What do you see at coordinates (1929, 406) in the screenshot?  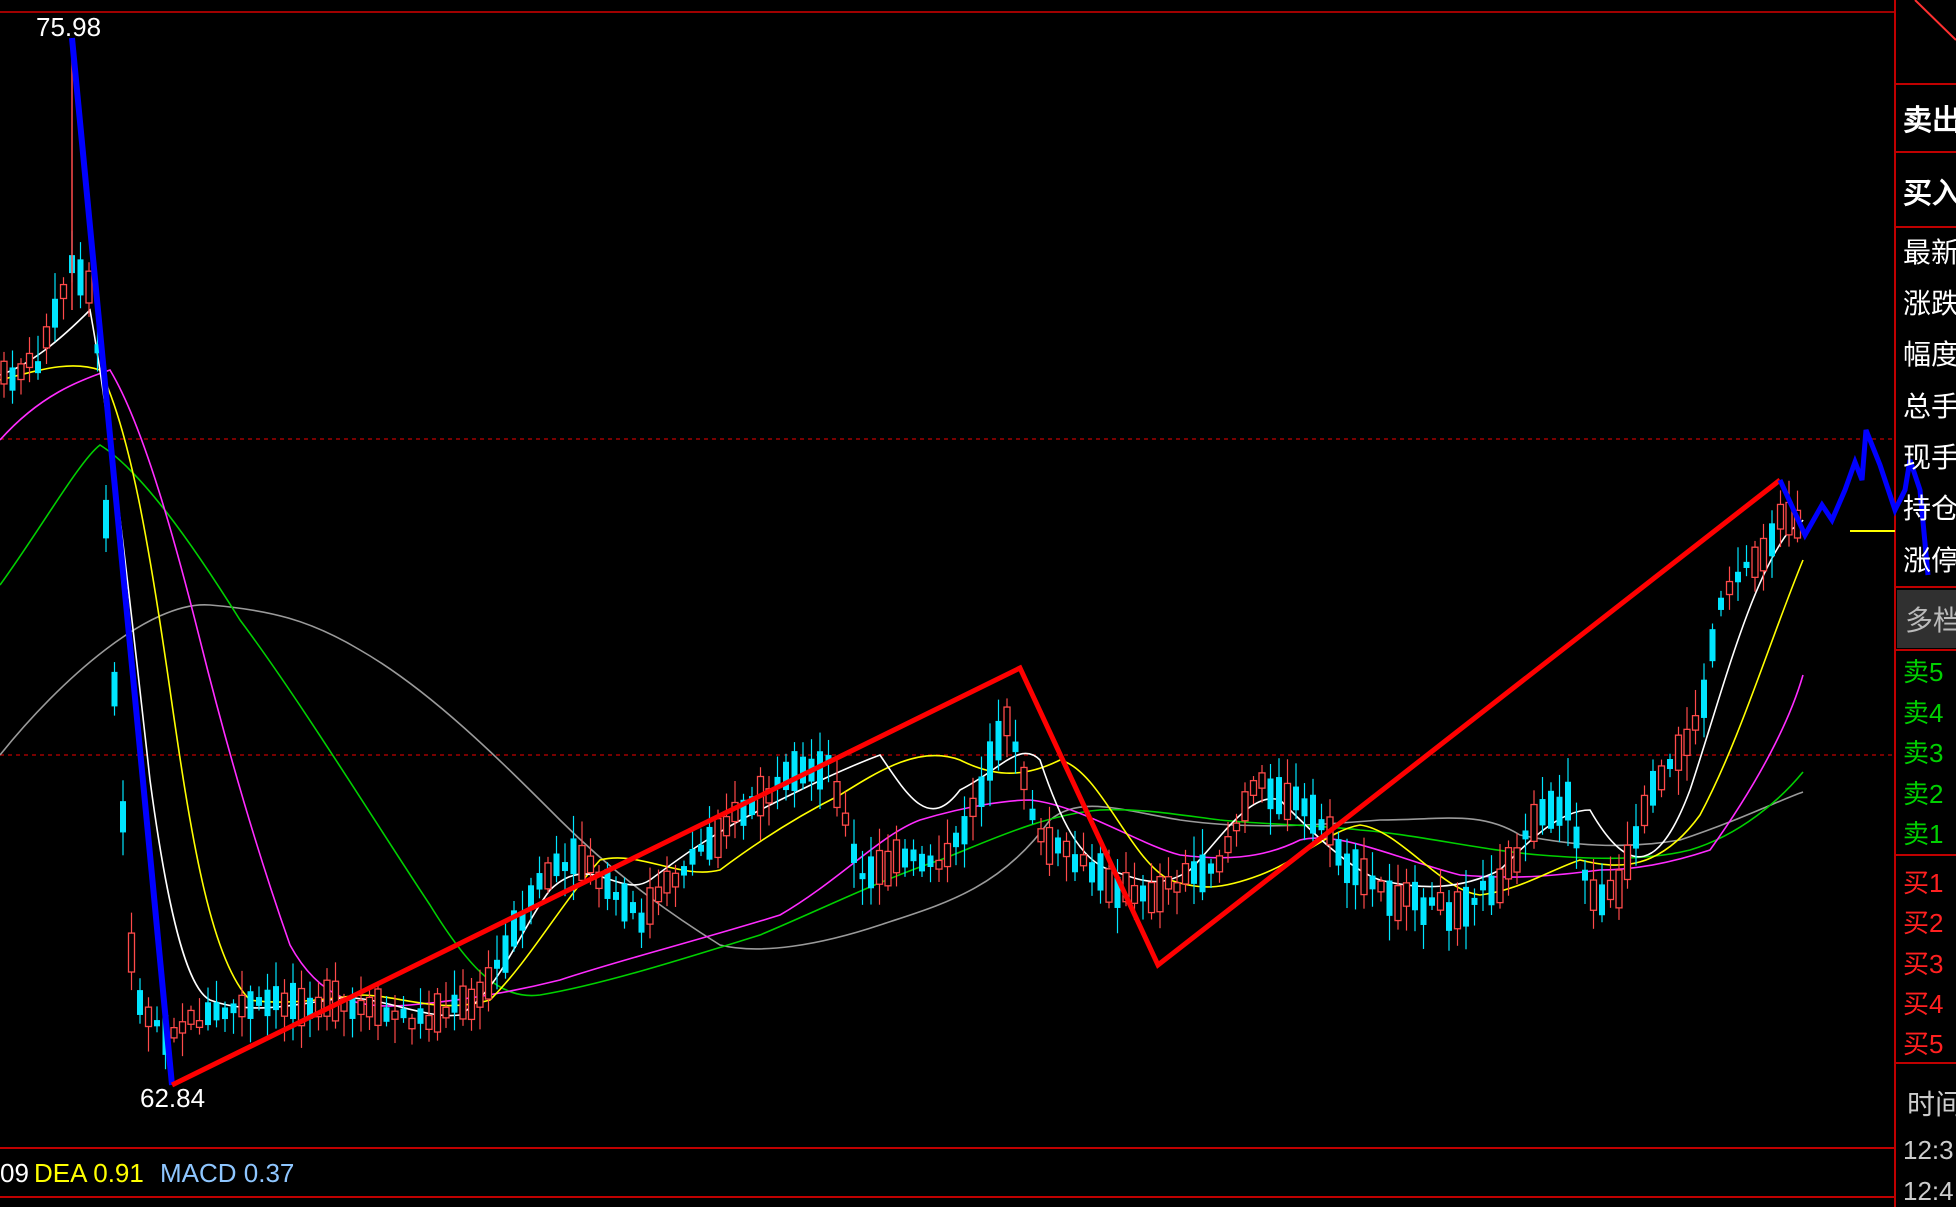 I see `field-total-volume: 总手` at bounding box center [1929, 406].